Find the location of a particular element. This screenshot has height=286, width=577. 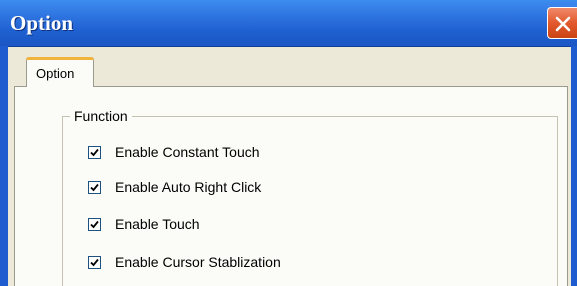

tab-option: Option is located at coordinates (60, 72).